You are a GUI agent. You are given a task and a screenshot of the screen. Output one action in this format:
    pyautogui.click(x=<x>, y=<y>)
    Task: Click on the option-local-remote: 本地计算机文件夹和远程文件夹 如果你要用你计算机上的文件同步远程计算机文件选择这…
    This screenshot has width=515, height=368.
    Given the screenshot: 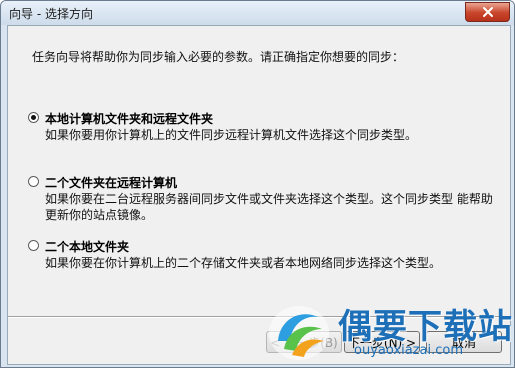 What is the action you would take?
    pyautogui.click(x=263, y=130)
    